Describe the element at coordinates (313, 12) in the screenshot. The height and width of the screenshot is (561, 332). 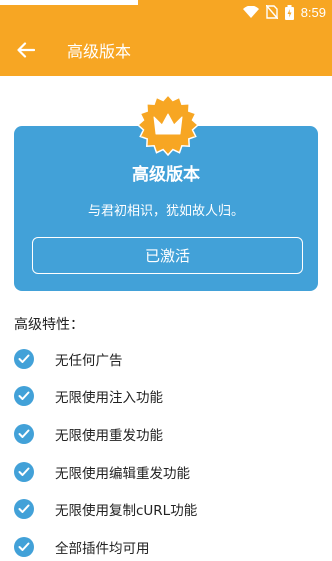
I see `status-time: 8:59` at that location.